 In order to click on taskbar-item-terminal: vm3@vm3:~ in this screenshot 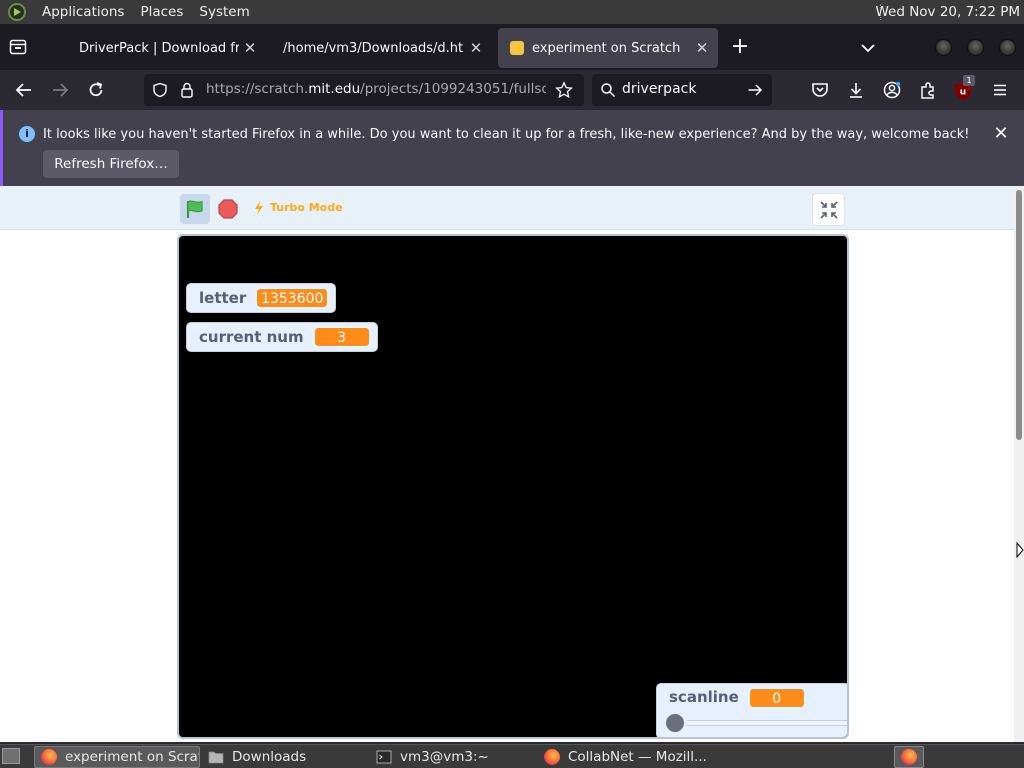, I will do `click(452, 757)`.